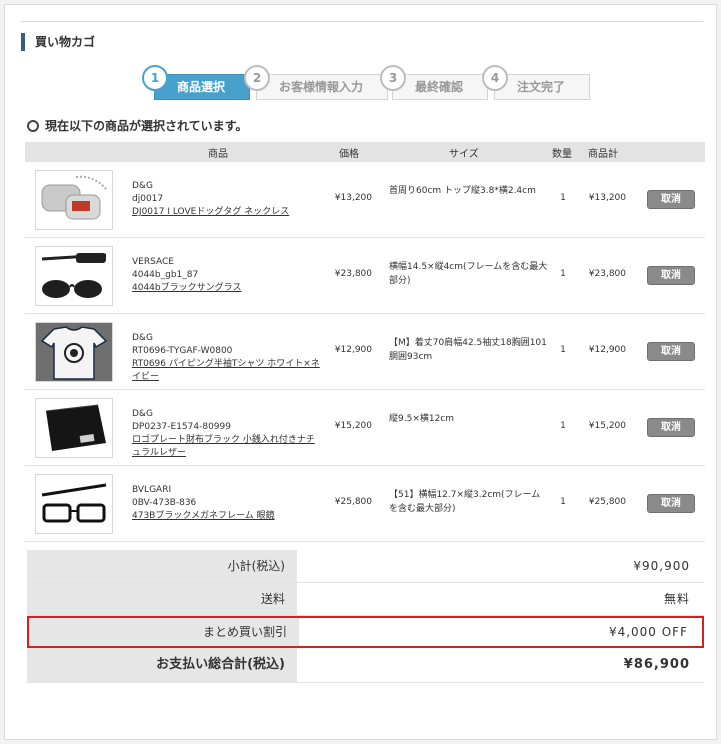 Image resolution: width=721 pixels, height=744 pixels. What do you see at coordinates (227, 447) in the screenshot?
I see `product-link: ロゴプレート財布ブラック 小銭入れ付きナチュラルレザー` at bounding box center [227, 447].